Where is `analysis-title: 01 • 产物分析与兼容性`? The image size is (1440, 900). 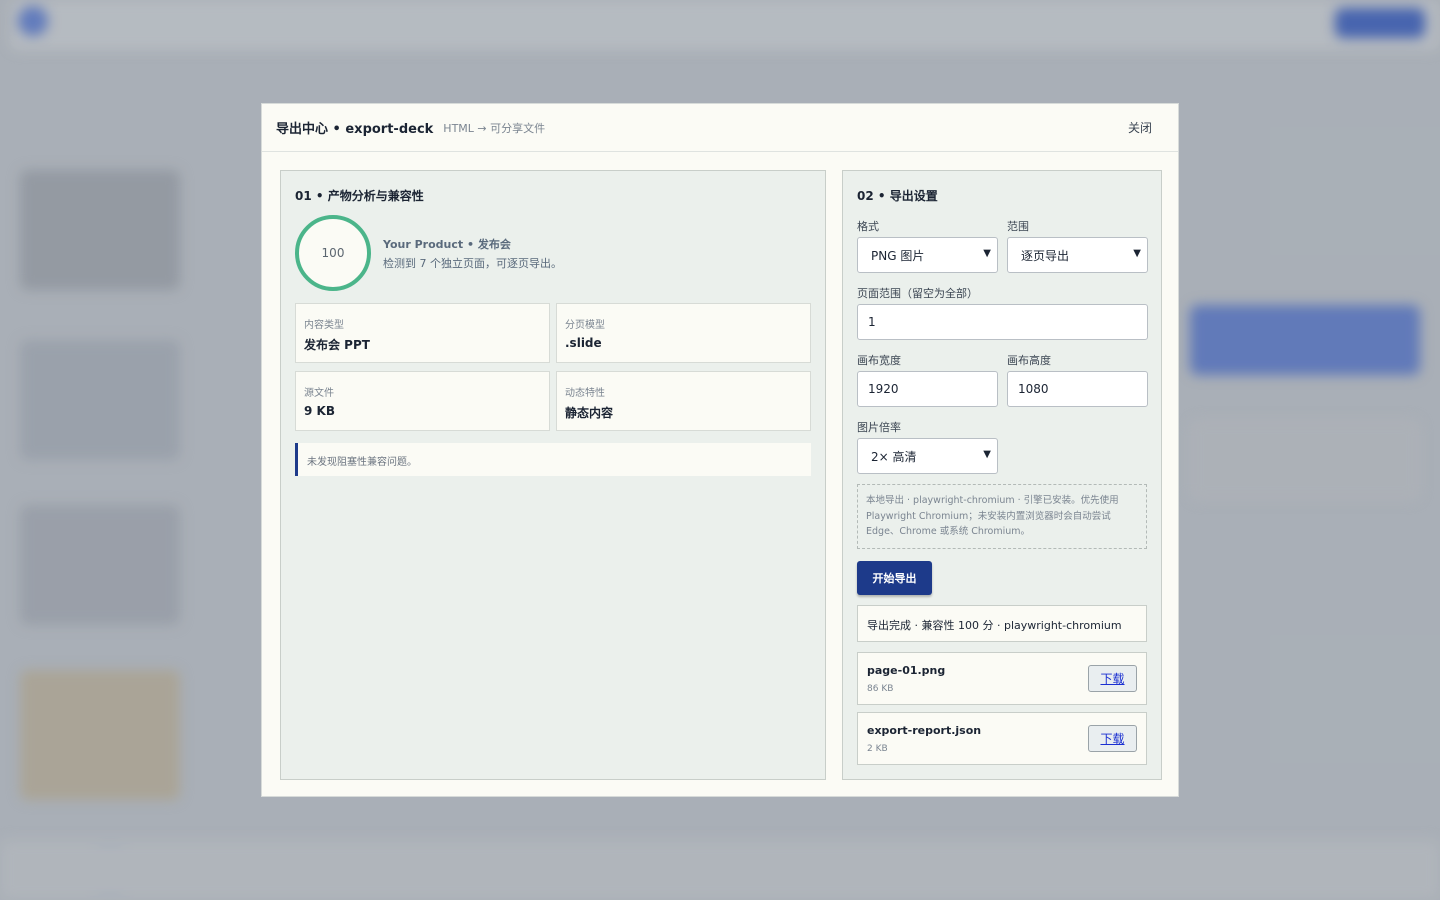
analysis-title: 01 • 产物分析与兼容性 is located at coordinates (359, 196).